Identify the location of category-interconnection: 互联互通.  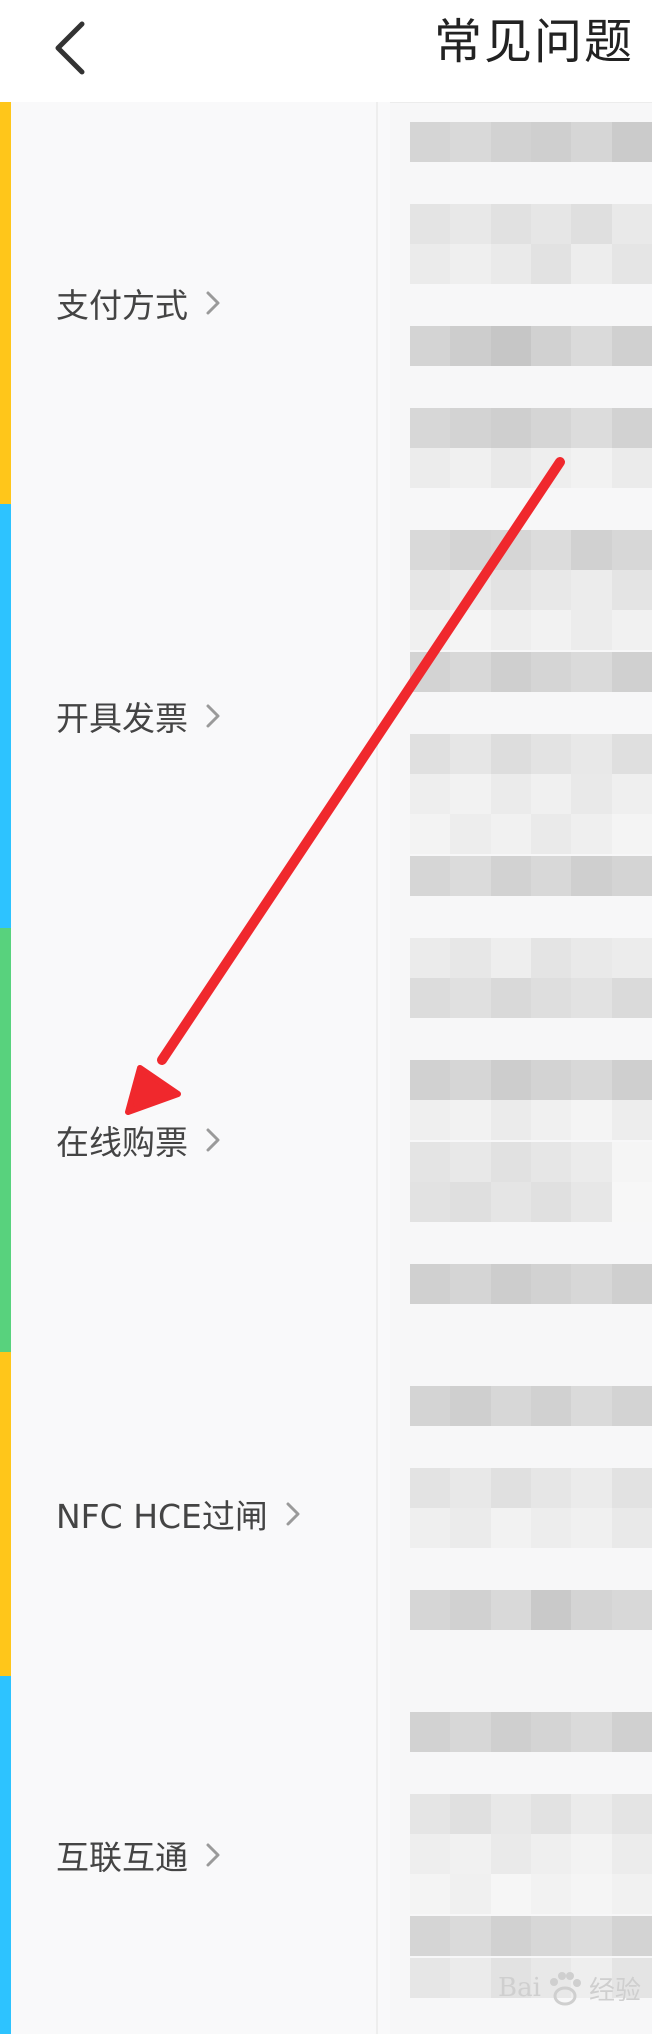
(195, 1855).